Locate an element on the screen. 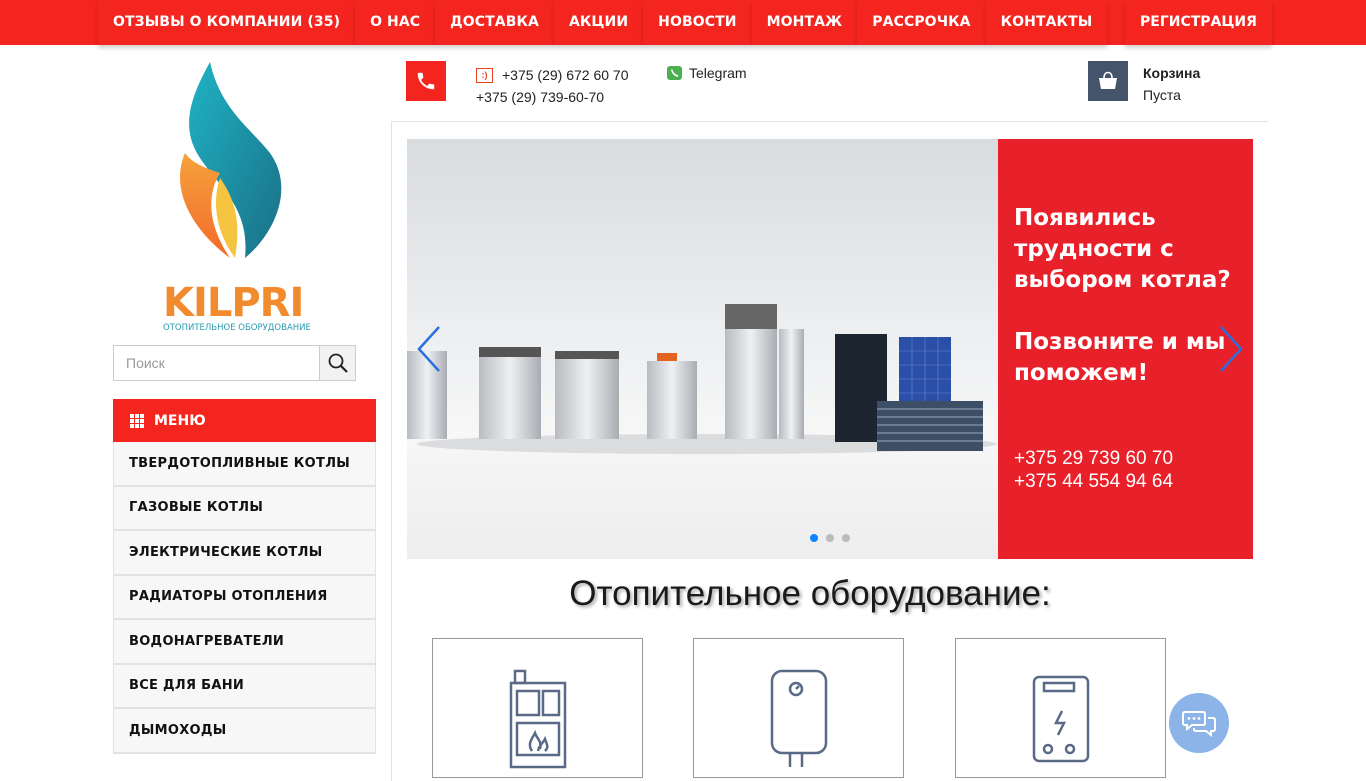 The height and width of the screenshot is (781, 1366). promo-phone-a: +375 29 739 60 70 is located at coordinates (1094, 458).